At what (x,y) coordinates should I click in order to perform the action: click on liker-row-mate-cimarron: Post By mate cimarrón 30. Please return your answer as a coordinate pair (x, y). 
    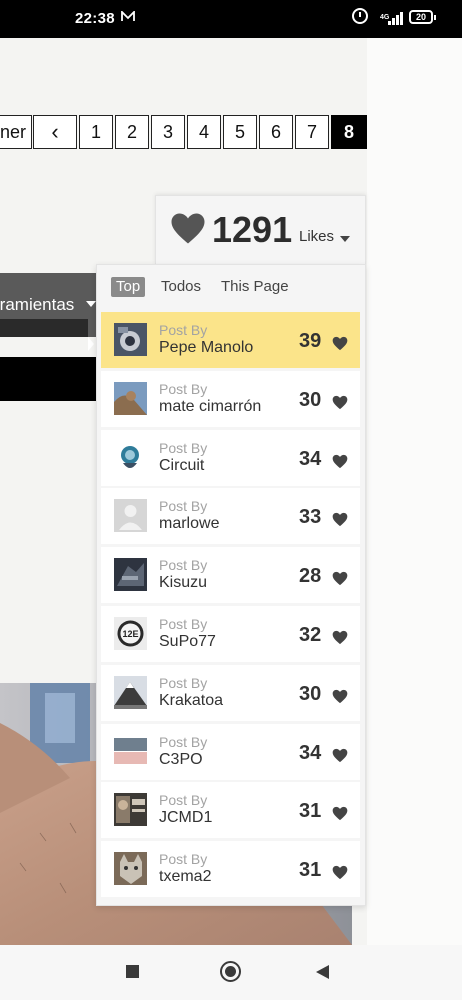
    Looking at the image, I should click on (230, 398).